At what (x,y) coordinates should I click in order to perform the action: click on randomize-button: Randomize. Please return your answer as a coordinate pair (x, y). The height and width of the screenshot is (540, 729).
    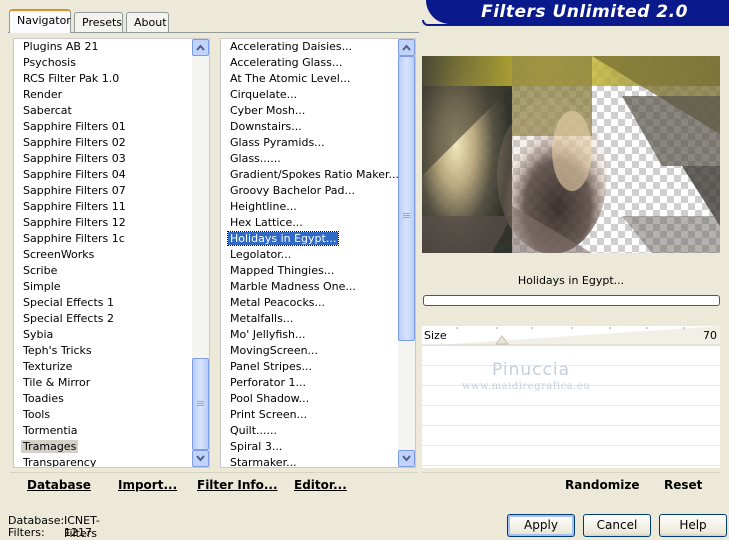
    Looking at the image, I should click on (602, 485).